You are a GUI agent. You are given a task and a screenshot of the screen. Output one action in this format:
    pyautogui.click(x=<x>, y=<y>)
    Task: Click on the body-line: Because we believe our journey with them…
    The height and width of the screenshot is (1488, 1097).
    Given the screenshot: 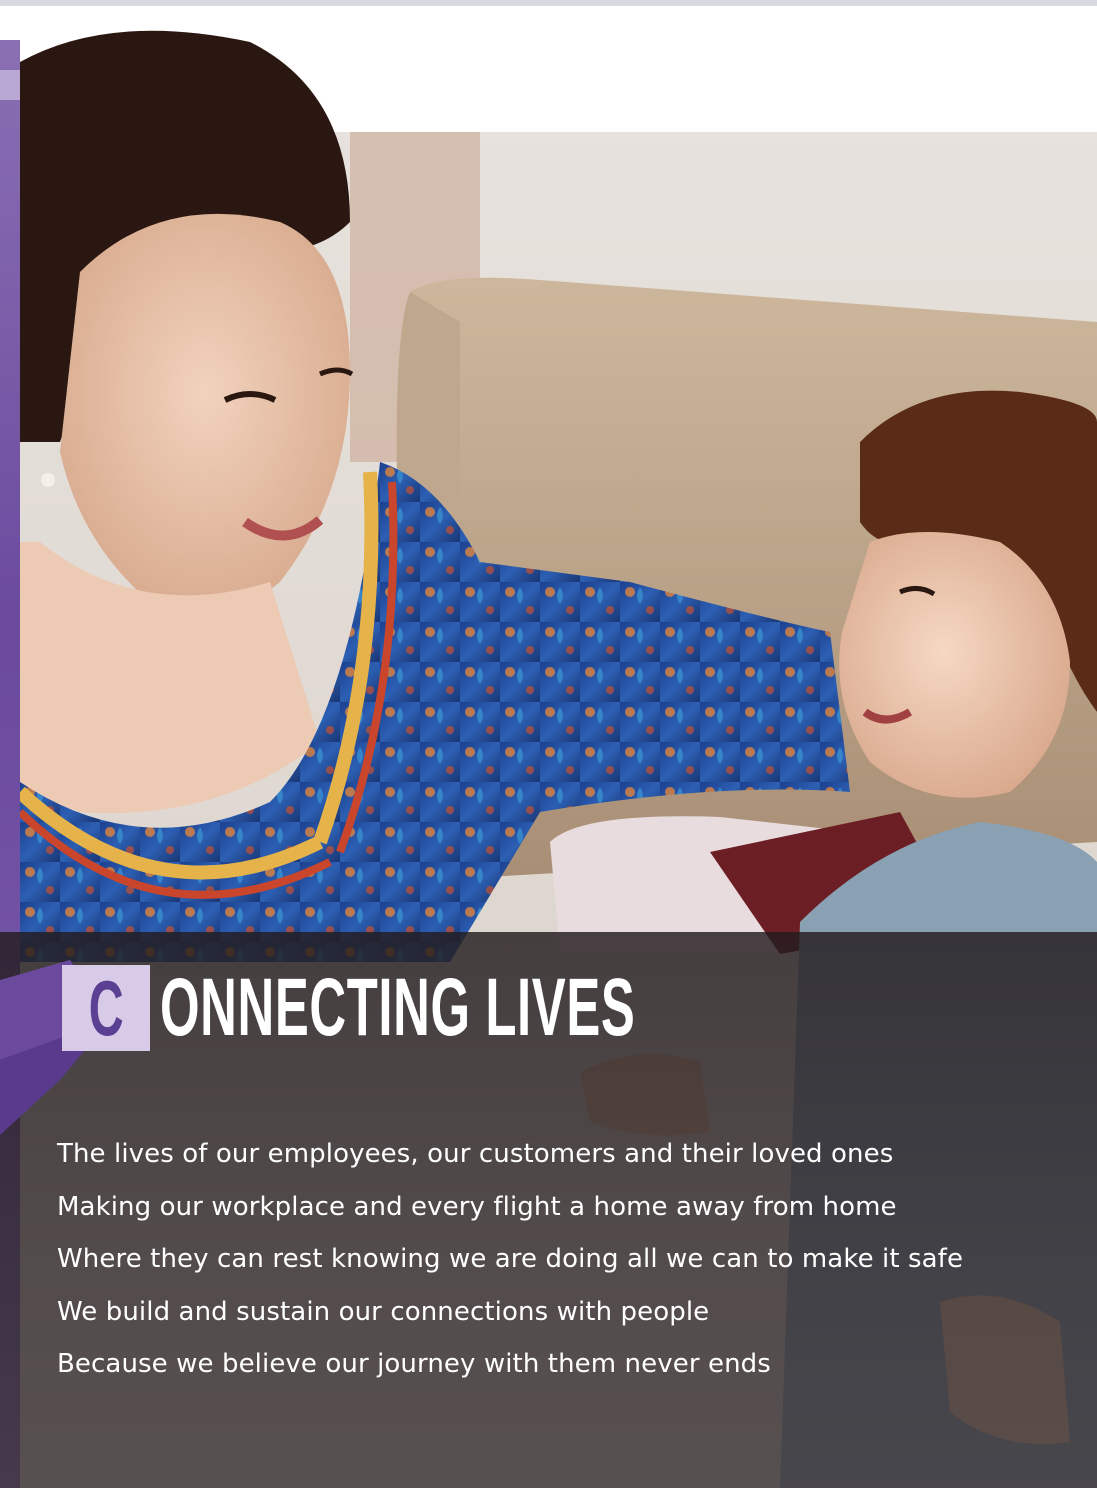 What is the action you would take?
    pyautogui.click(x=414, y=1364)
    